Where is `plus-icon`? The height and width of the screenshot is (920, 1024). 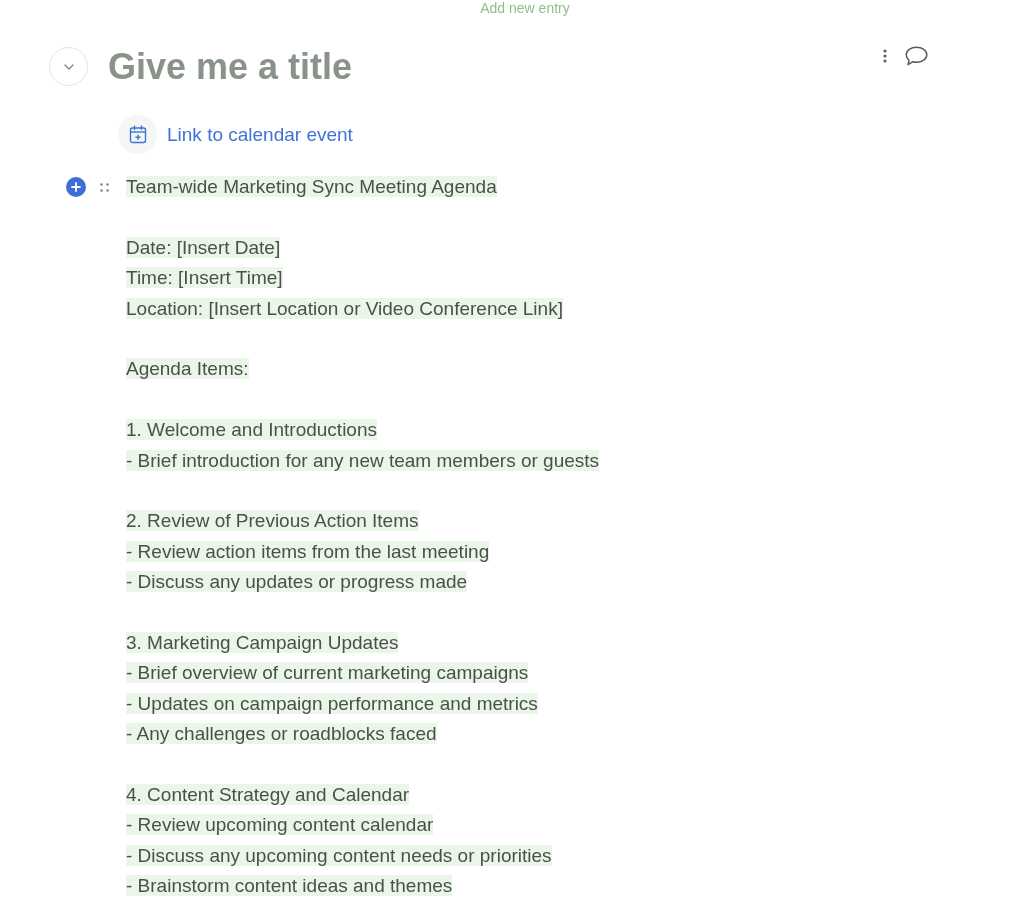
plus-icon is located at coordinates (76, 187).